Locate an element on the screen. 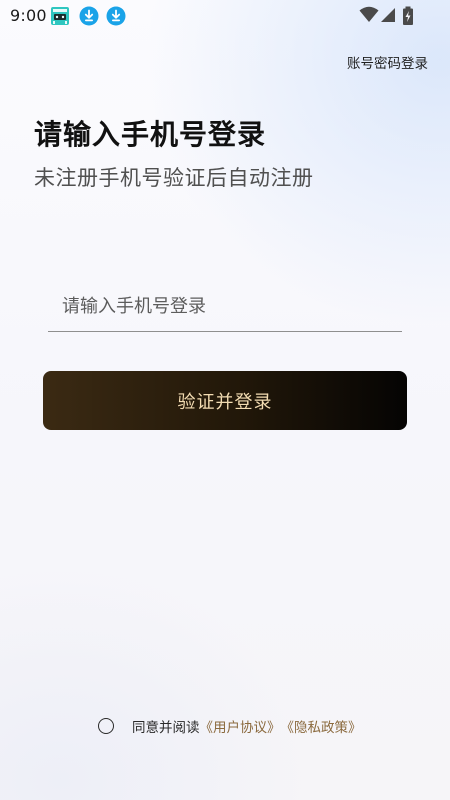 Image resolution: width=450 pixels, height=800 pixels. agreement-checkbox is located at coordinates (106, 726).